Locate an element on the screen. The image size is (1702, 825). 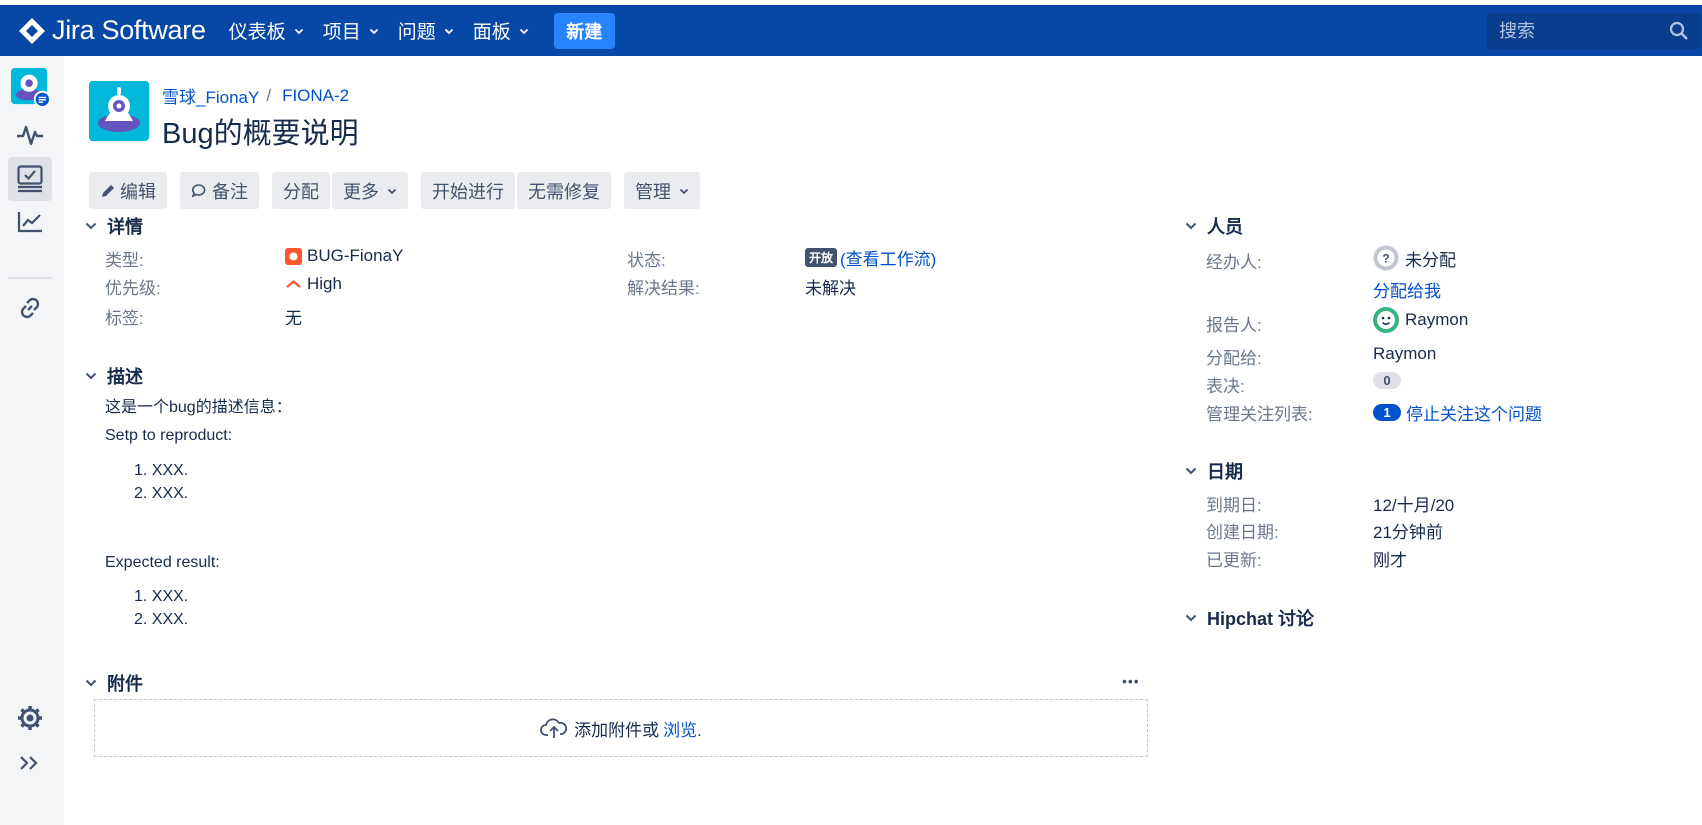
edit-button: 编辑 is located at coordinates (128, 190).